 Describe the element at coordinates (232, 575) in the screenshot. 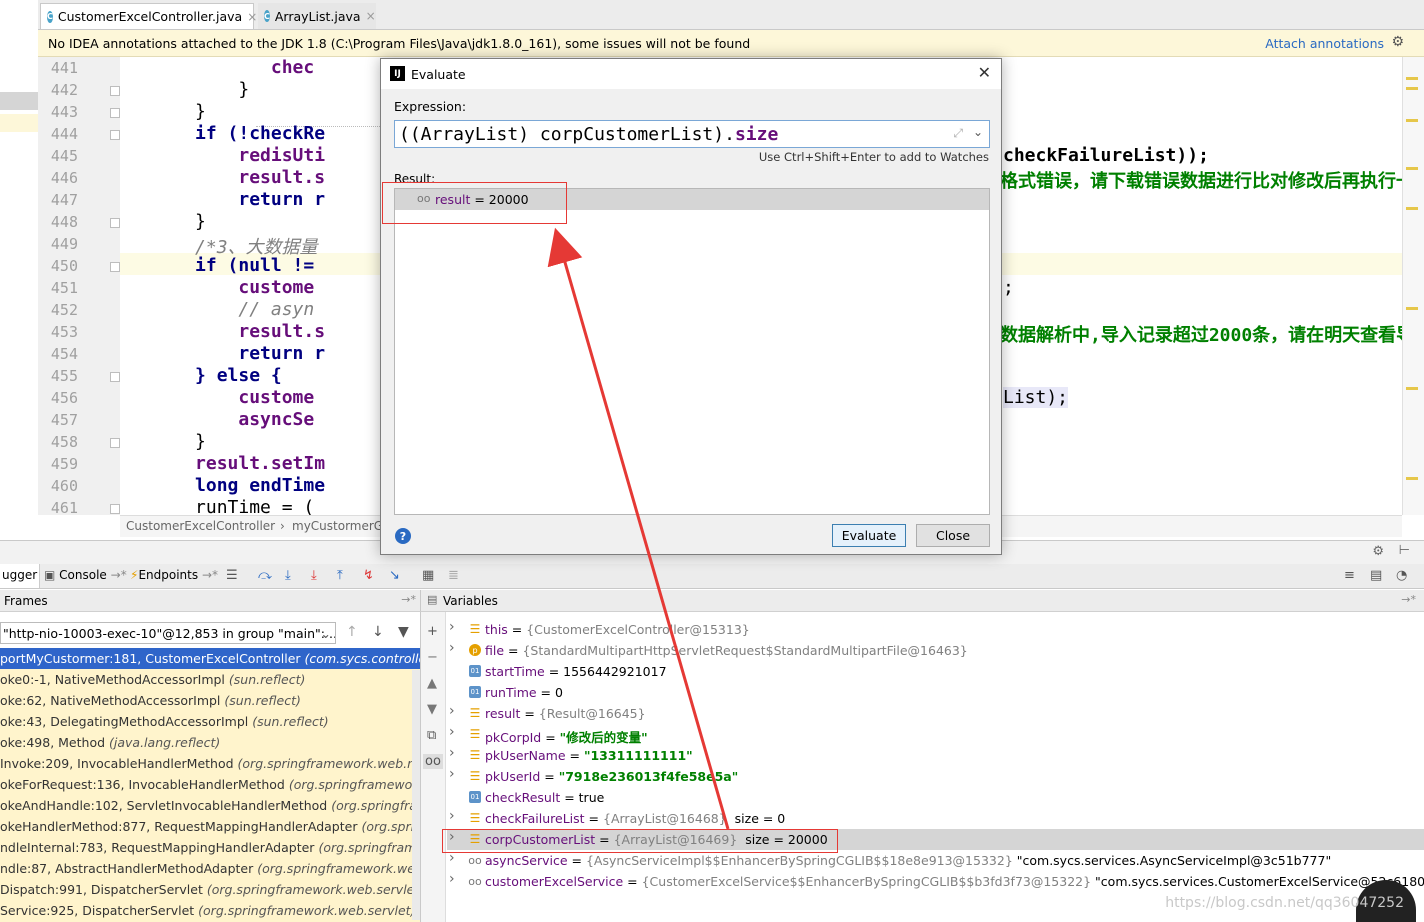

I see `menu-icon: ☰` at that location.